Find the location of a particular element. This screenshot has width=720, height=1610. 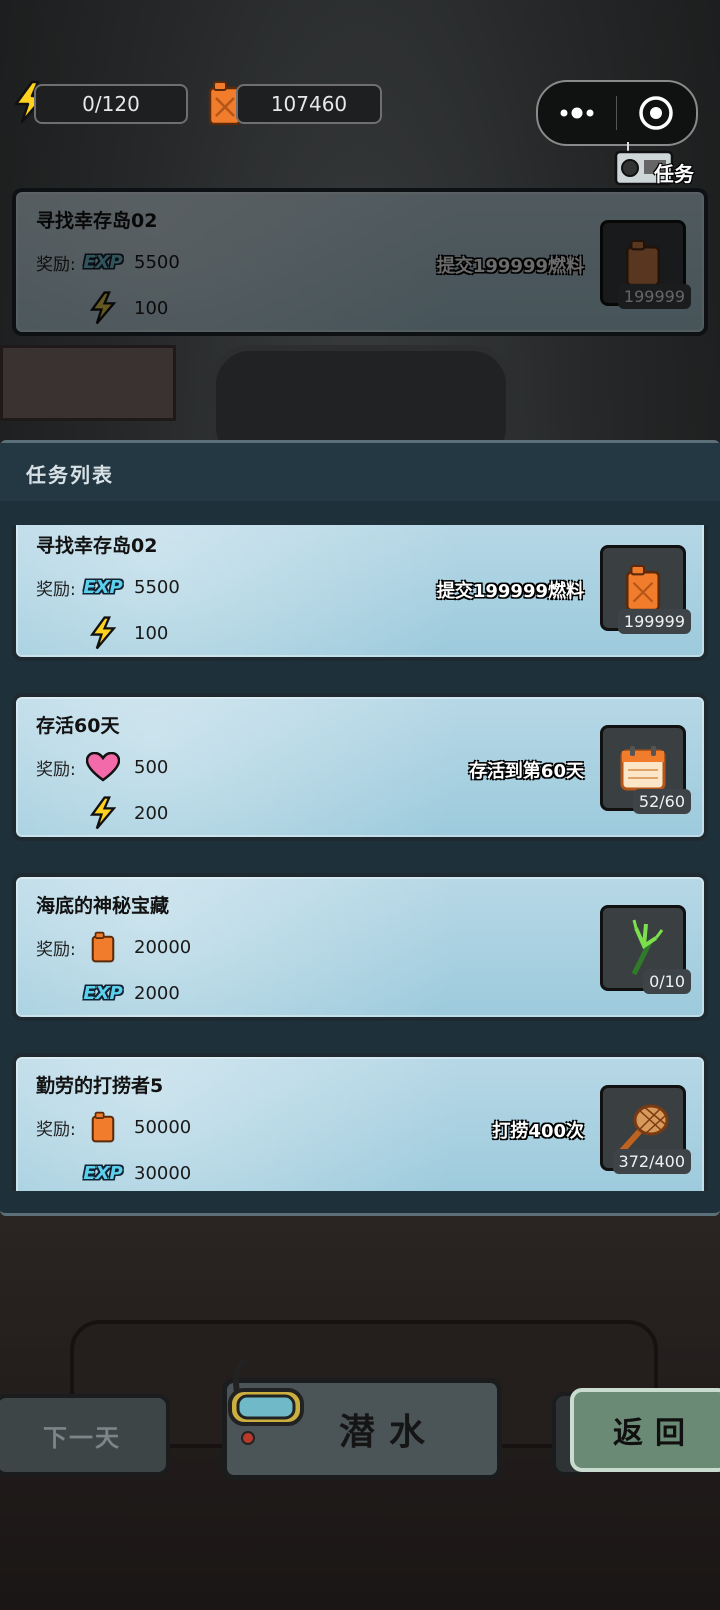

quest-card: 海底的神秘宝藏 奖励: 20000 EXP 2000 0/10 is located at coordinates (360, 947).